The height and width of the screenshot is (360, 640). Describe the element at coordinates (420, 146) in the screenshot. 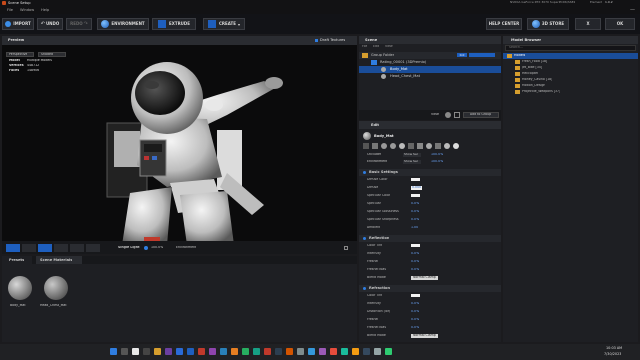

I see `channel-opacity-icon` at that location.